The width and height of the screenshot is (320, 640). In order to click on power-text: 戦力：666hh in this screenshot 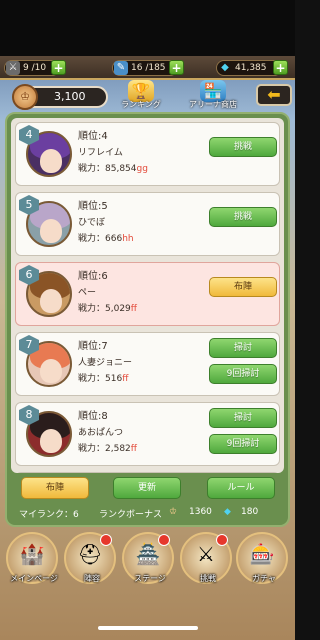, I will do `click(106, 237)`.